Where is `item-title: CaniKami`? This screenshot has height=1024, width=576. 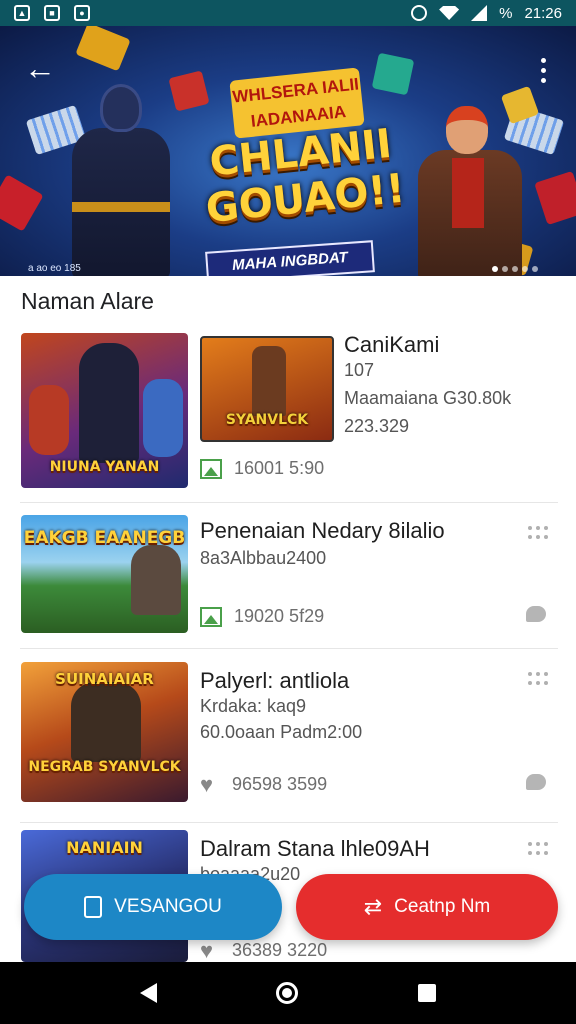
item-title: CaniKami is located at coordinates (391, 345).